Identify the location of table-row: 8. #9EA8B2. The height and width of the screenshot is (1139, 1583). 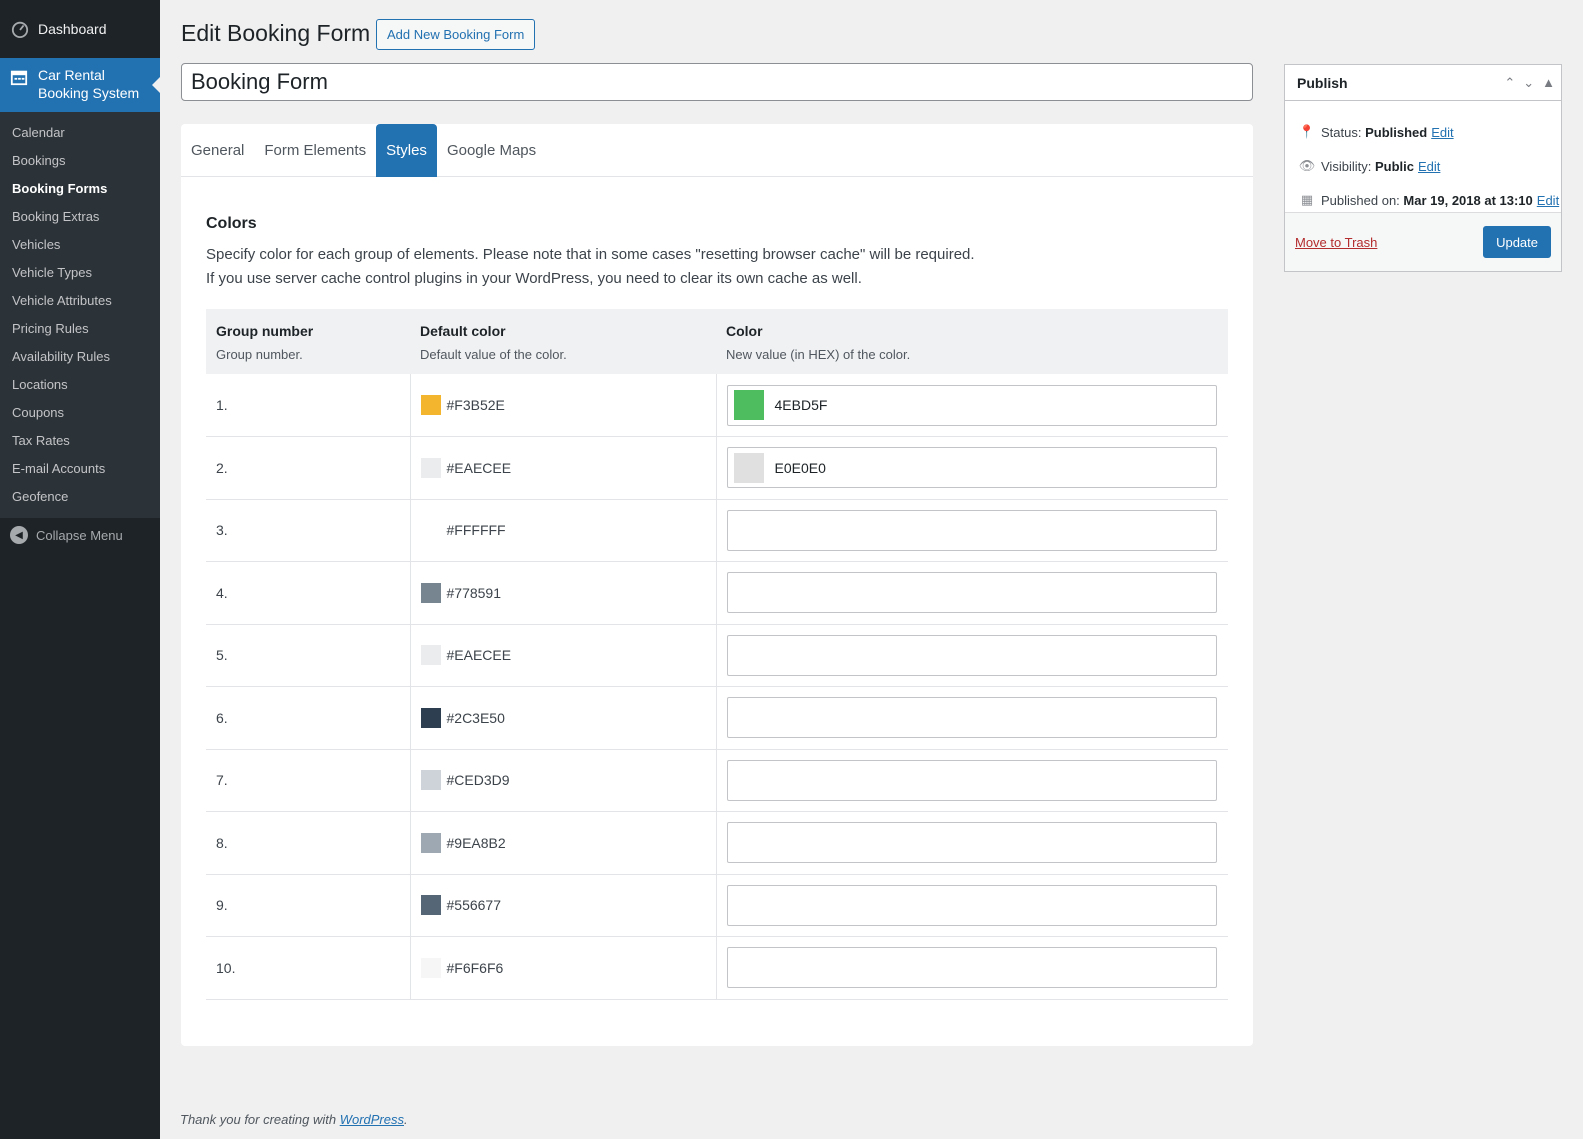
(717, 843).